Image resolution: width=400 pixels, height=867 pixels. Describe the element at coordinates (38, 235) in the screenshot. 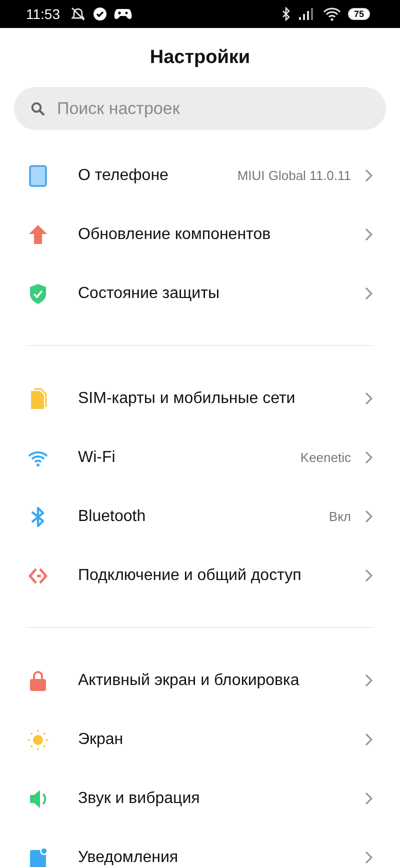

I see `up-arrow-icon` at that location.